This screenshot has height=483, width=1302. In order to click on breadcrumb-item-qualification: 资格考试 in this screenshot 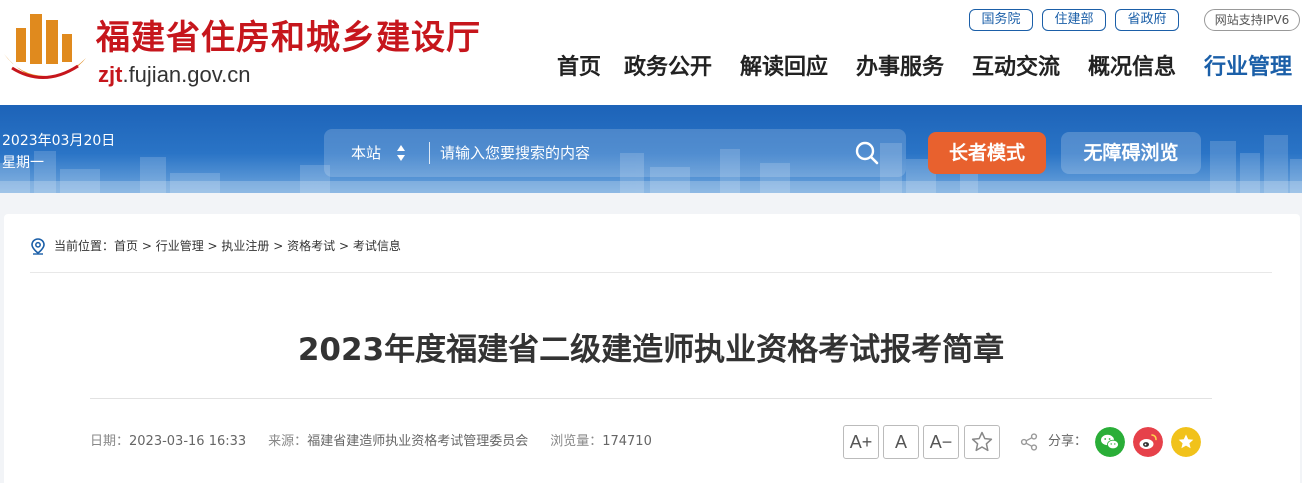, I will do `click(311, 246)`.